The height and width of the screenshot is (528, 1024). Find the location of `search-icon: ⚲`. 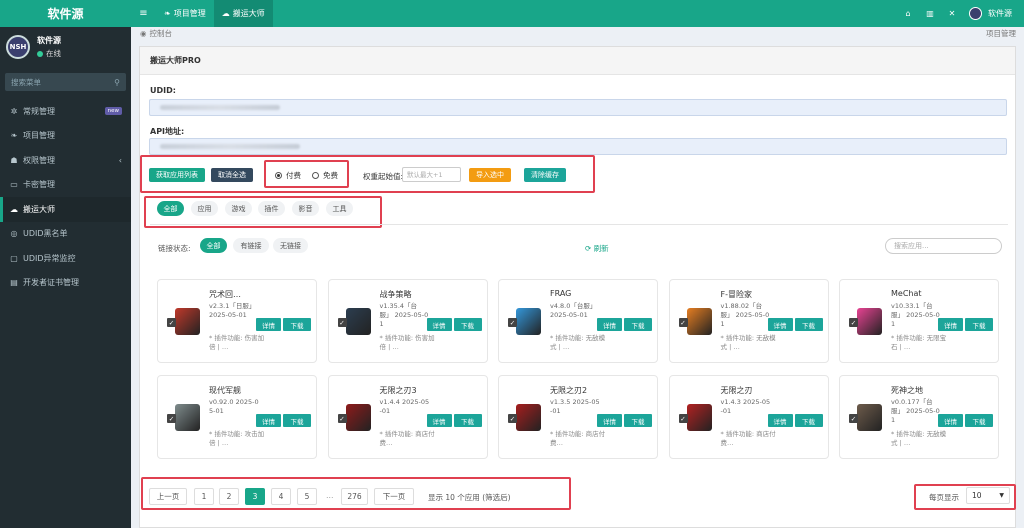

search-icon: ⚲ is located at coordinates (117, 82).